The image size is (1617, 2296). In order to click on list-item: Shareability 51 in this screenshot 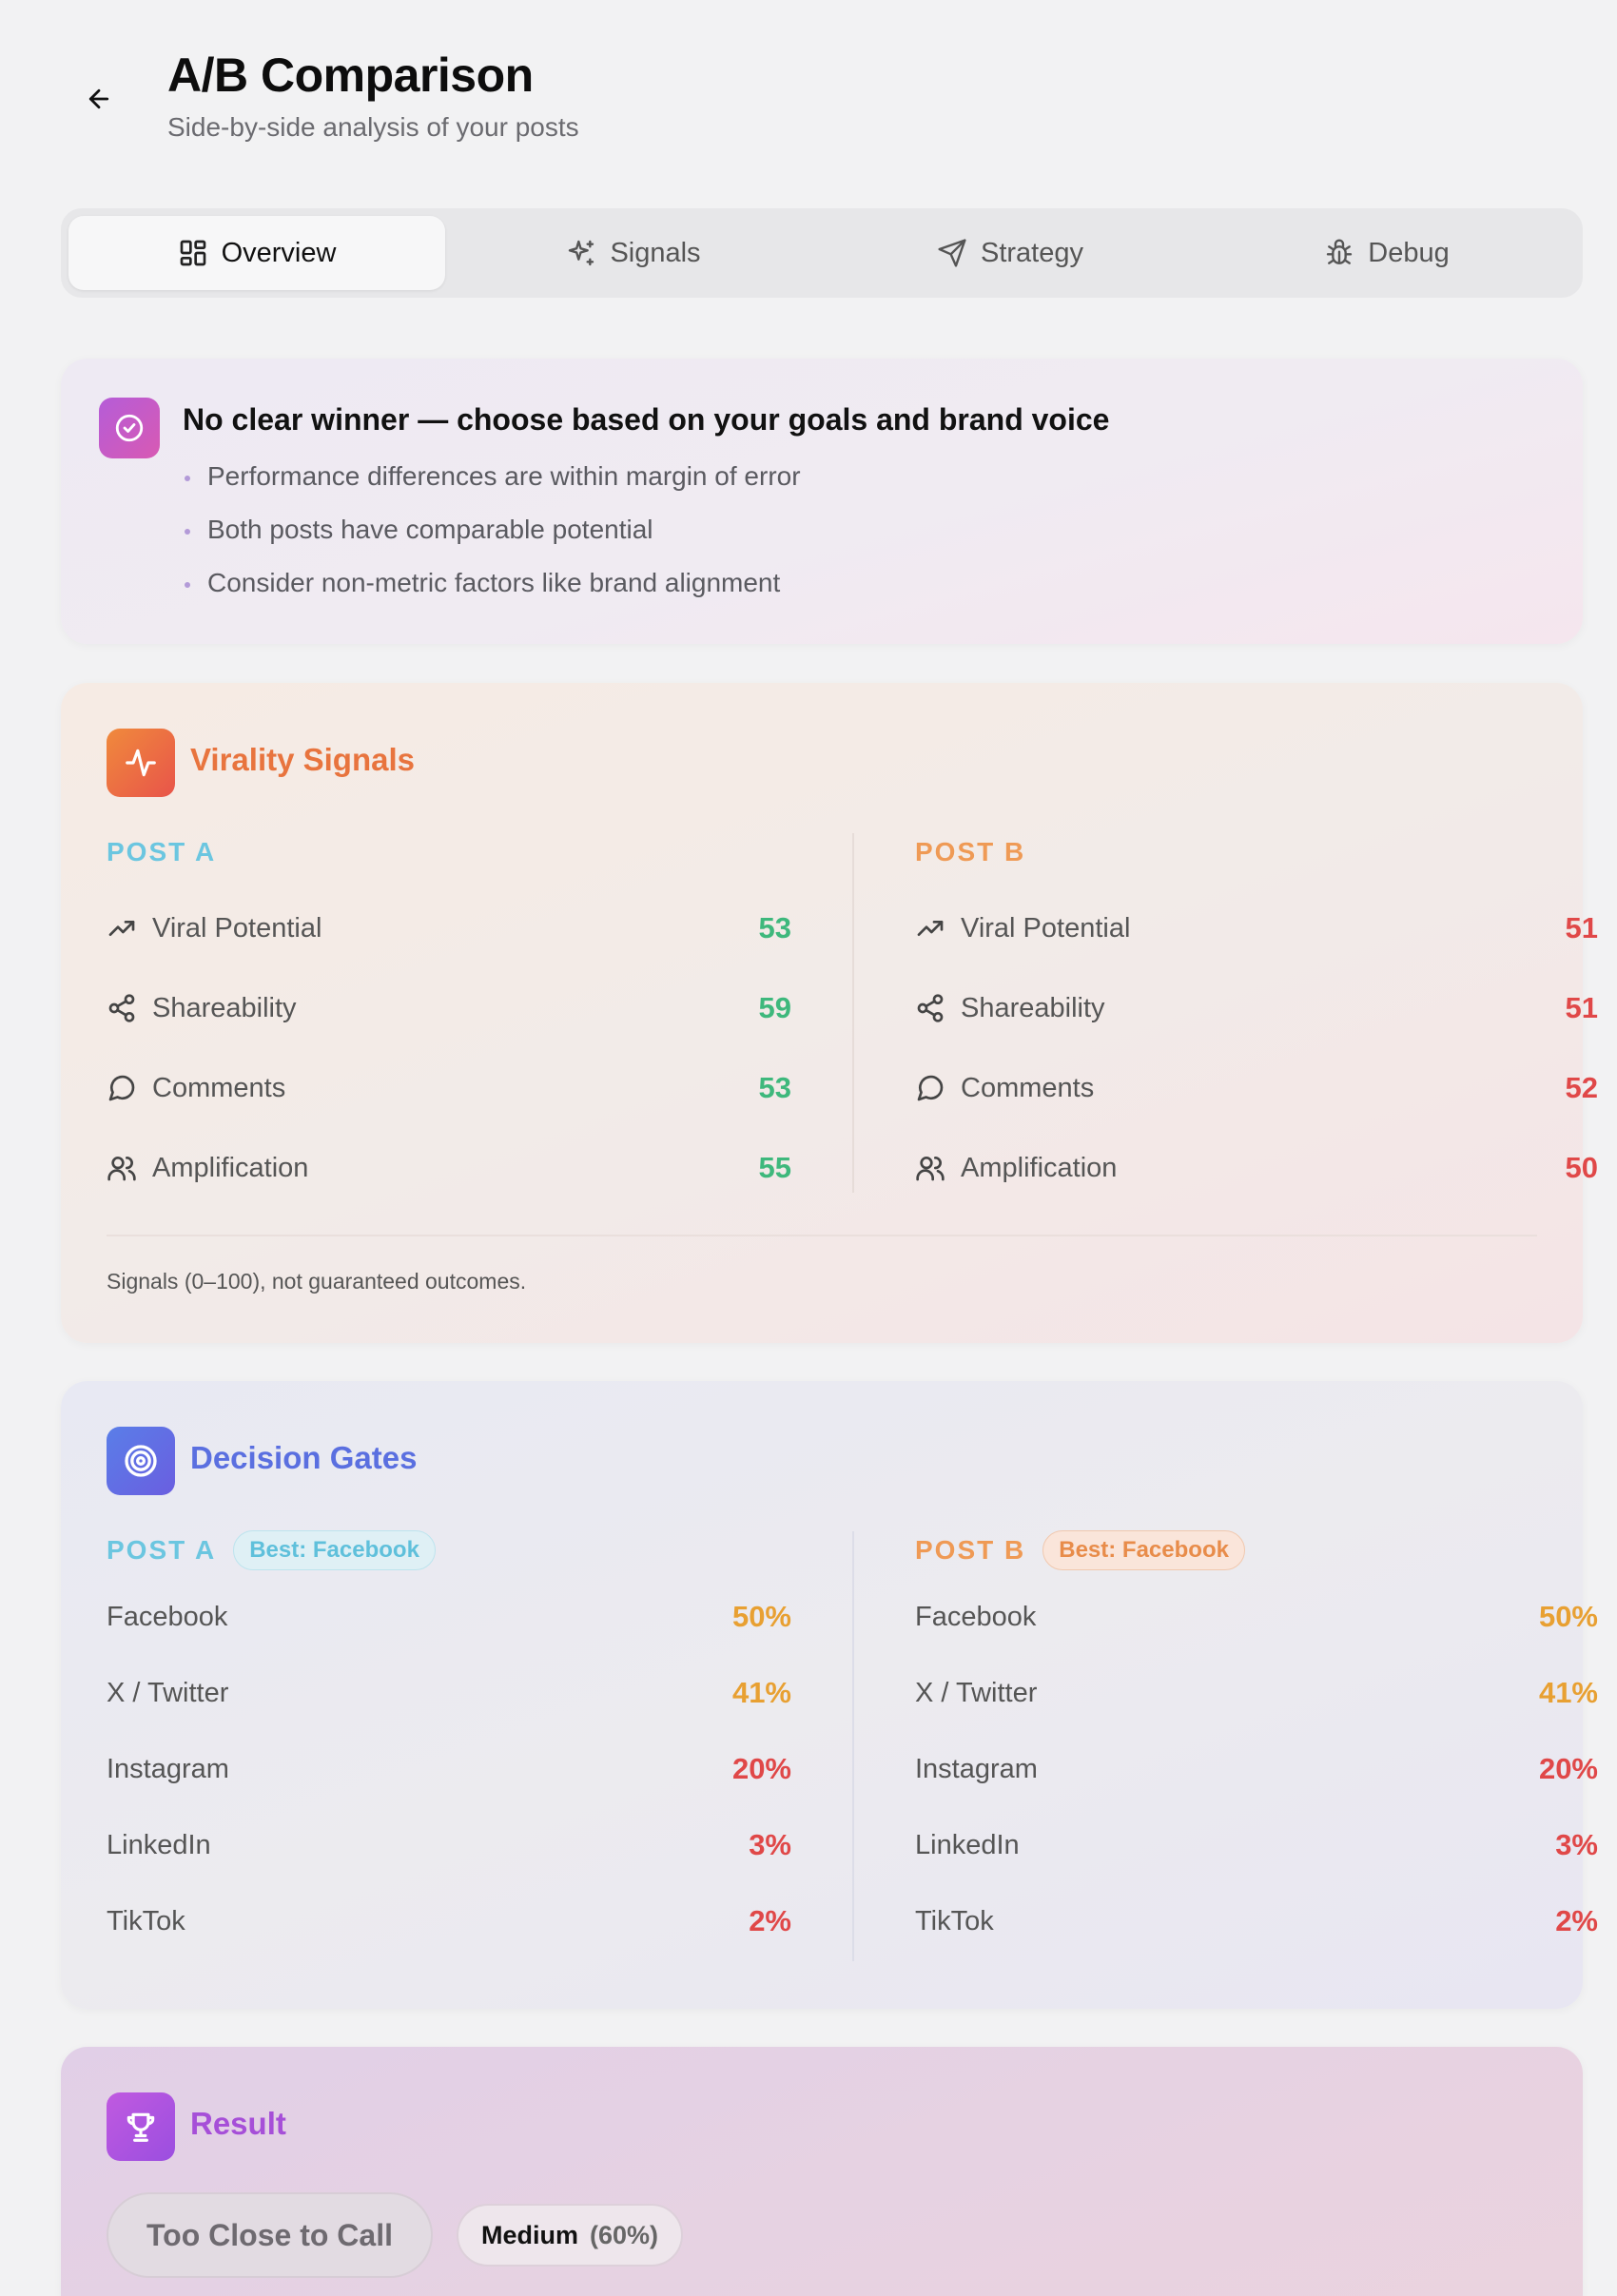, I will do `click(1256, 1008)`.